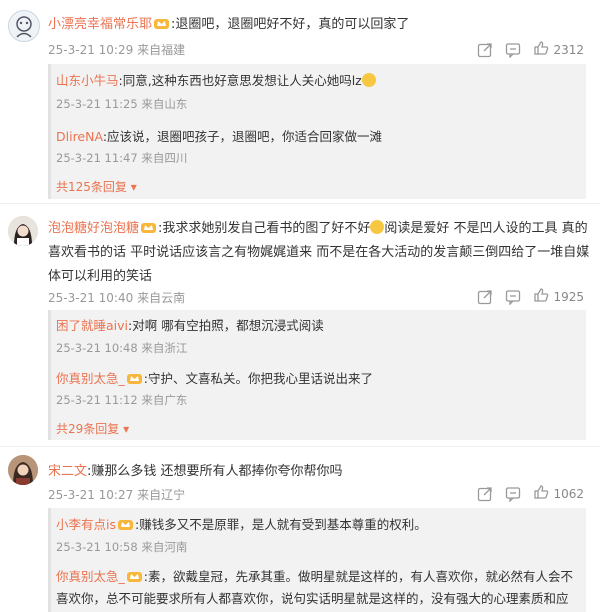  What do you see at coordinates (242, 136) in the screenshot?
I see `reply-text: :应该说，退圈吧孩子，退圈吧，你适合回家做一滩` at bounding box center [242, 136].